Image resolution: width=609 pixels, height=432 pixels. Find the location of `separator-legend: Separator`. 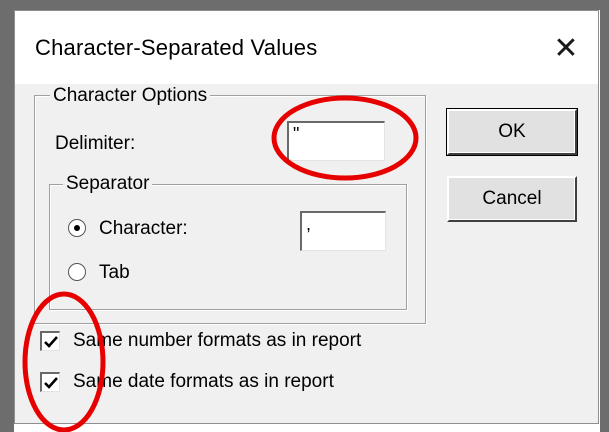

separator-legend: Separator is located at coordinates (108, 184).